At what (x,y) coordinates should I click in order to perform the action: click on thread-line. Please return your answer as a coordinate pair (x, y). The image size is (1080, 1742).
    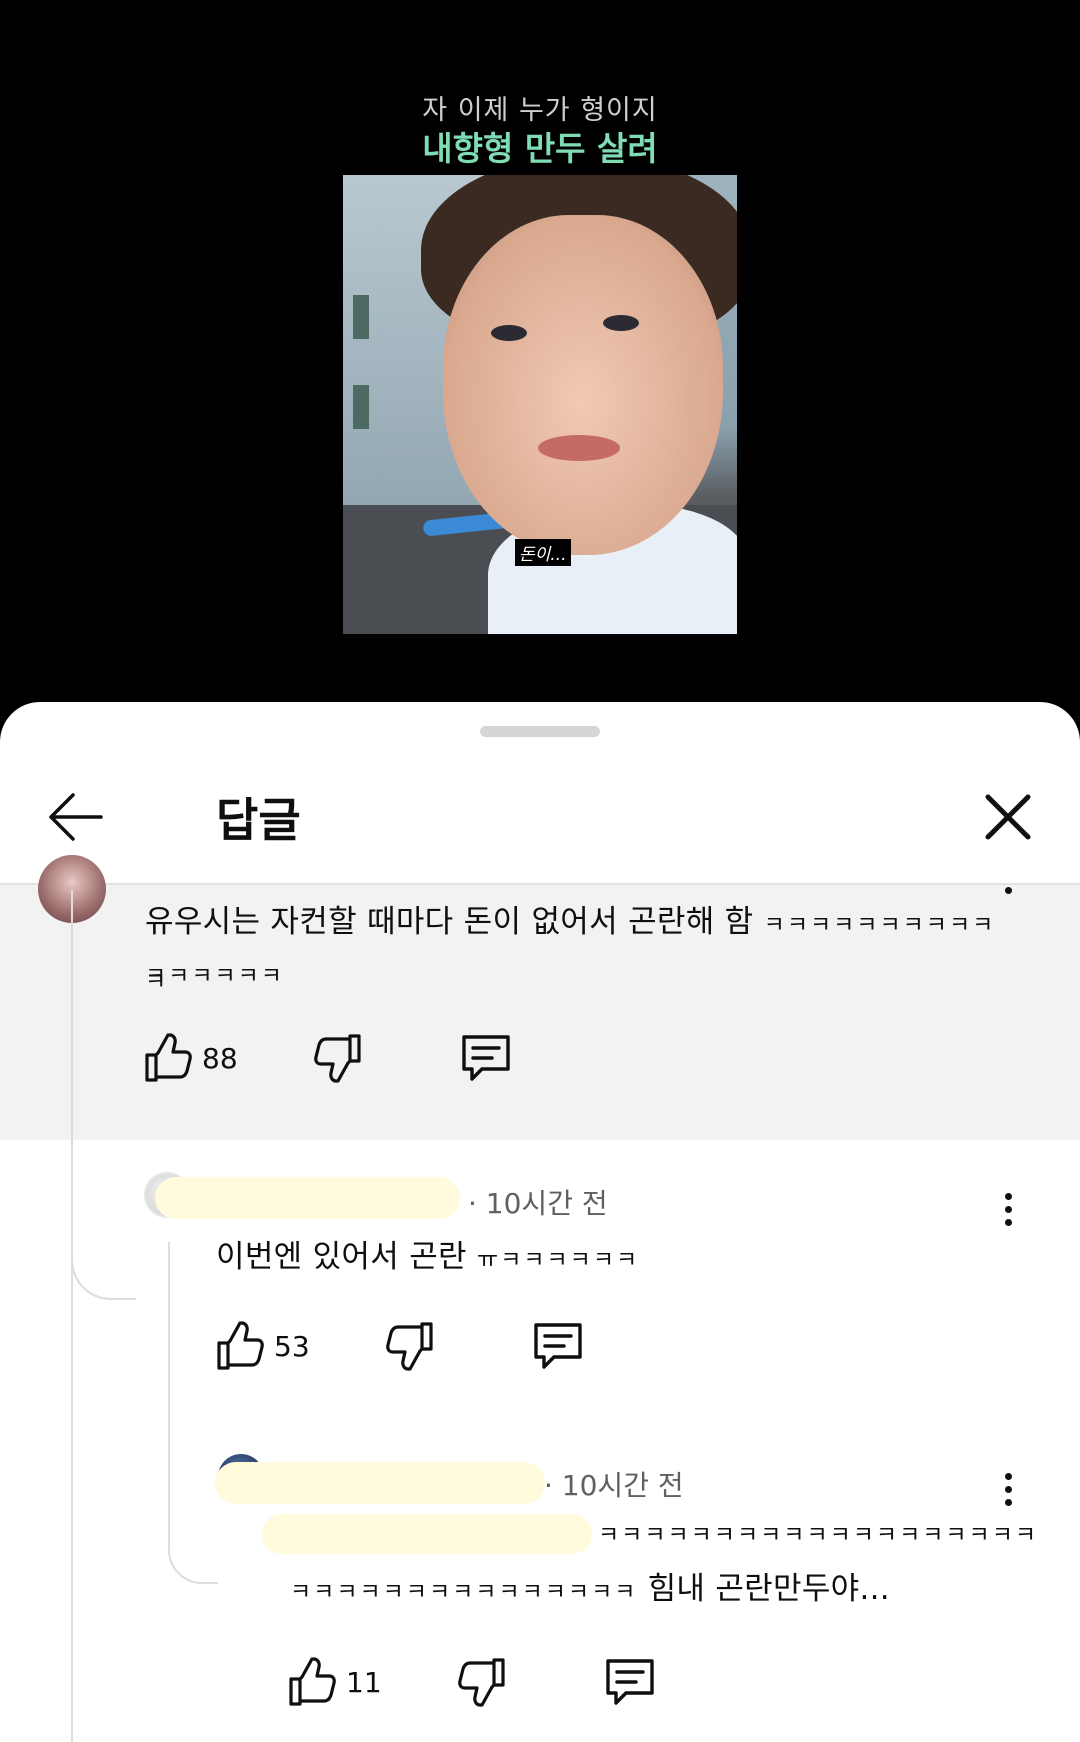
    Looking at the image, I should click on (72, 1316).